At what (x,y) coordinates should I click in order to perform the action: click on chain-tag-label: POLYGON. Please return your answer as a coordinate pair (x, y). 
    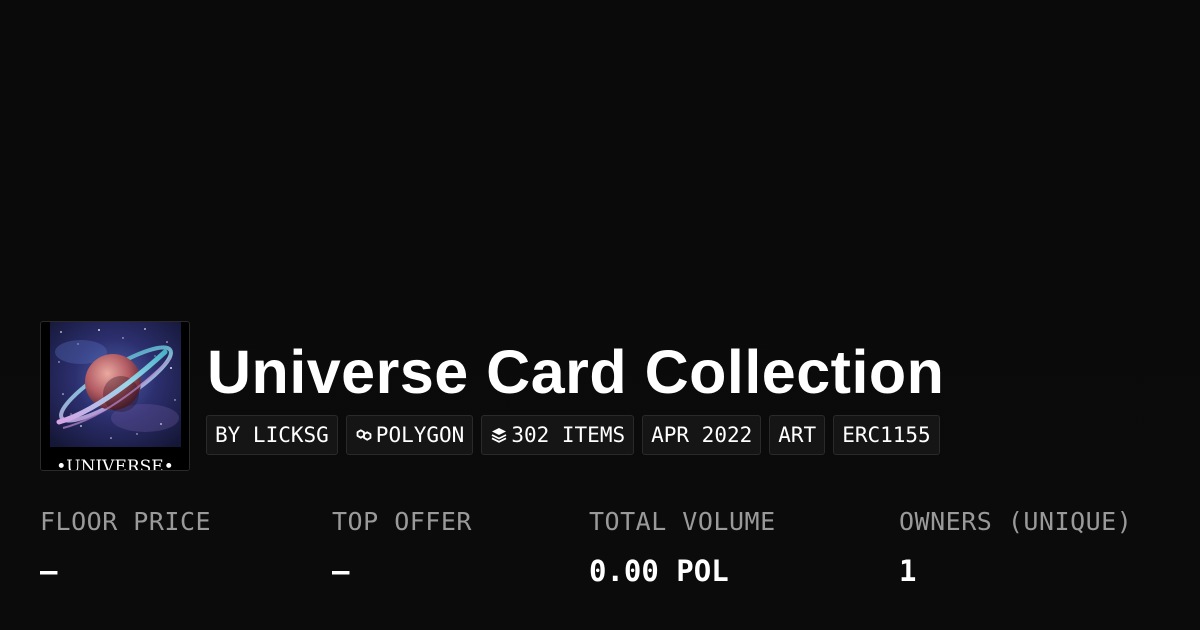
    Looking at the image, I should click on (420, 435).